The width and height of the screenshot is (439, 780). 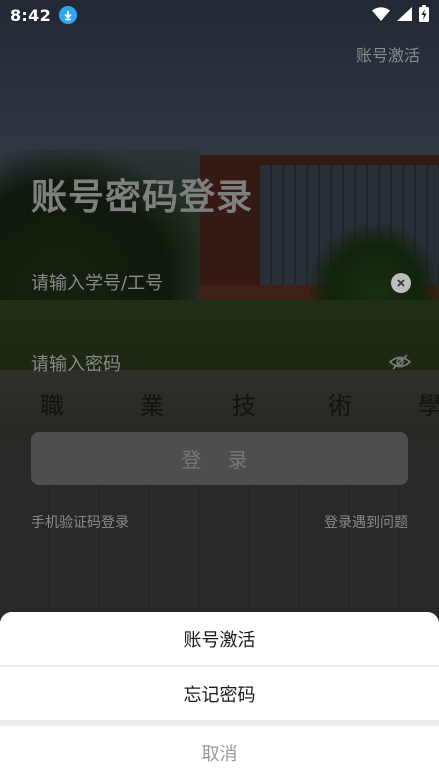 What do you see at coordinates (210, 364) in the screenshot?
I see `password-input` at bounding box center [210, 364].